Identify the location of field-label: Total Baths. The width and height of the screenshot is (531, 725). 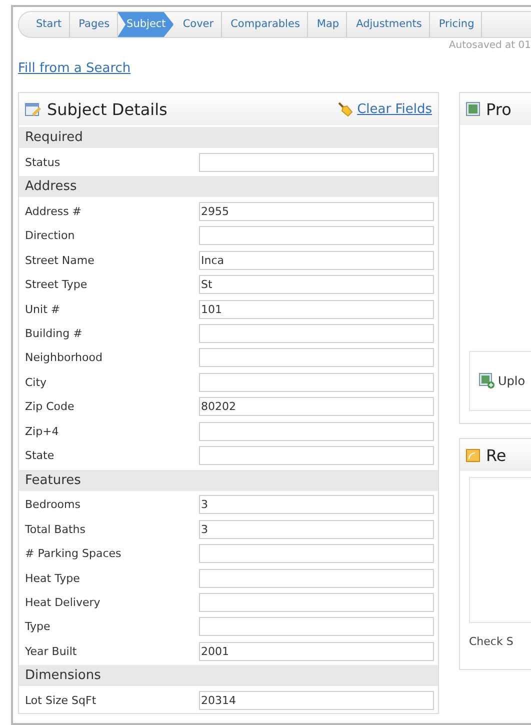
(55, 529).